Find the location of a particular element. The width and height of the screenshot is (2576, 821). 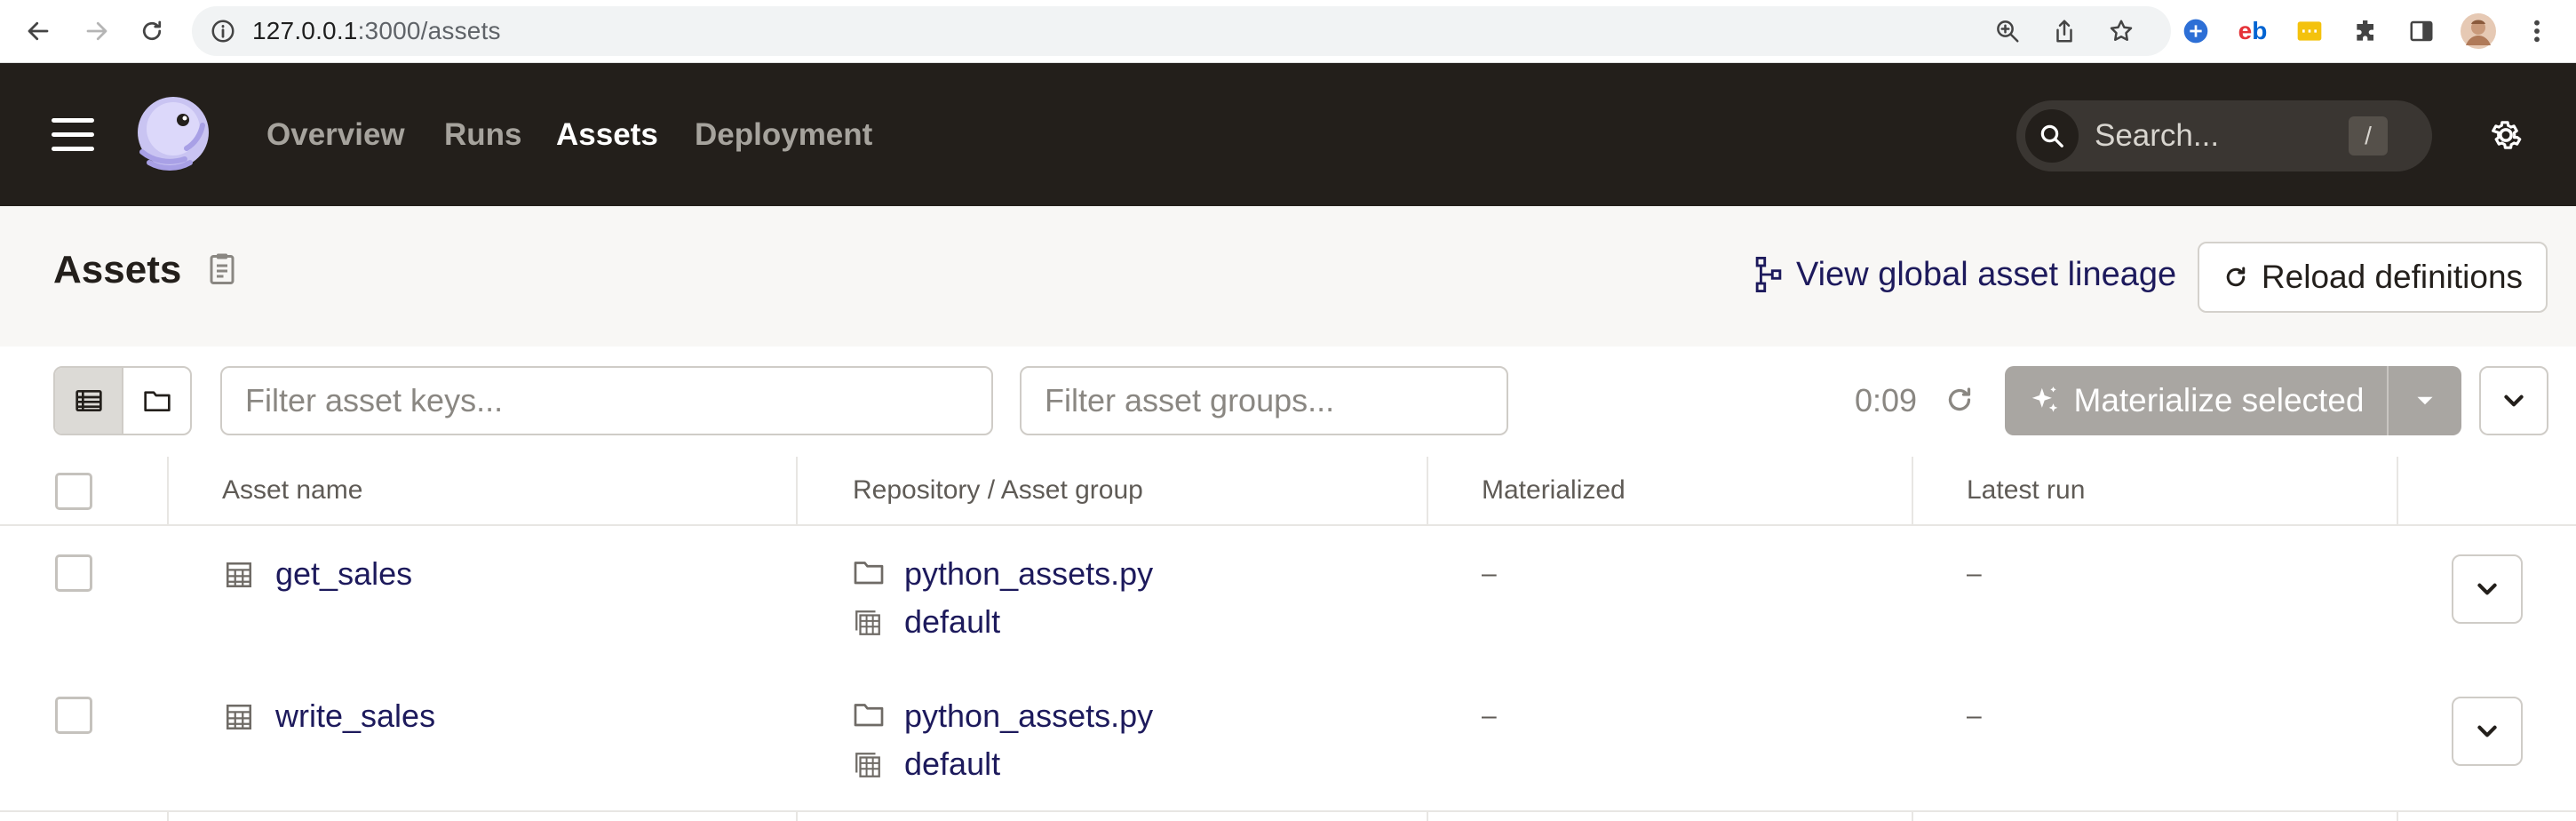

materialize-main: Materialize selected is located at coordinates (2197, 400).